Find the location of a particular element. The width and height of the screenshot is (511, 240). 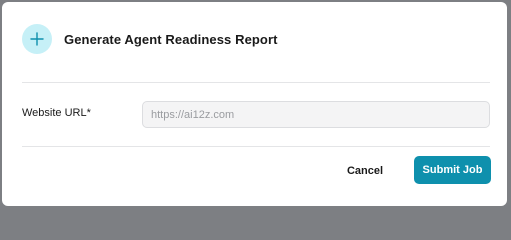

plus-icon is located at coordinates (37, 39).